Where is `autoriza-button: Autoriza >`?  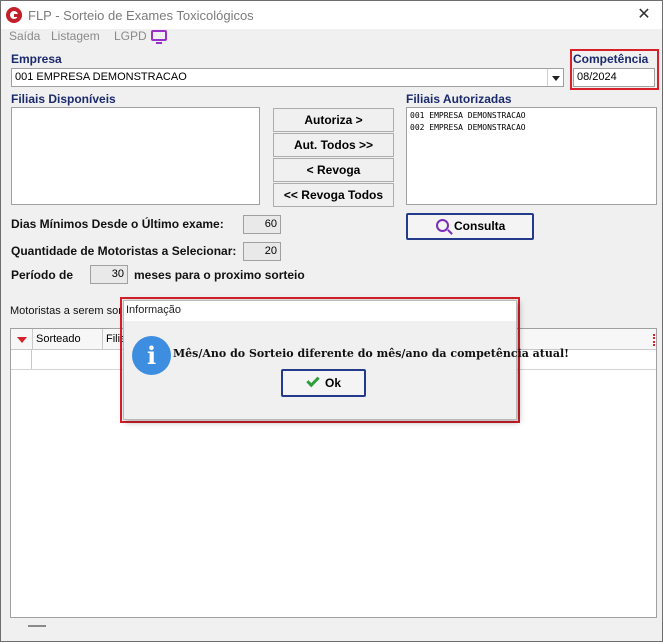 autoriza-button: Autoriza > is located at coordinates (333, 120).